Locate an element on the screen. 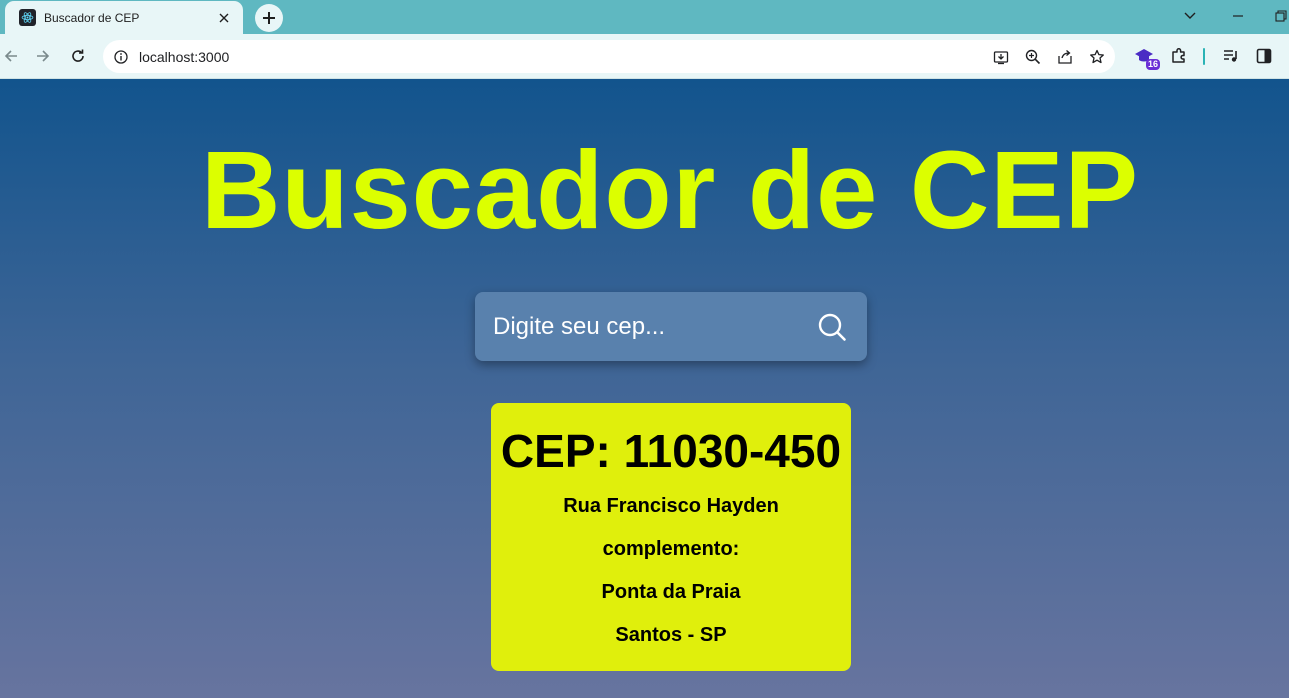  browser-tab: Buscador de CEP is located at coordinates (124, 17).